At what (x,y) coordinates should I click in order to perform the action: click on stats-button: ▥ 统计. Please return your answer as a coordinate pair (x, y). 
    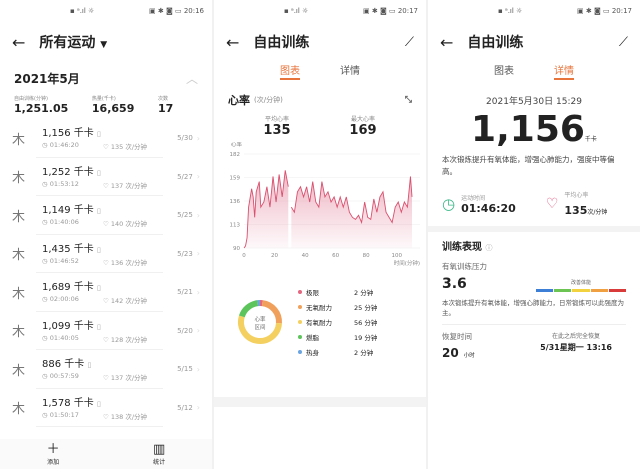
    Looking at the image, I should click on (159, 456).